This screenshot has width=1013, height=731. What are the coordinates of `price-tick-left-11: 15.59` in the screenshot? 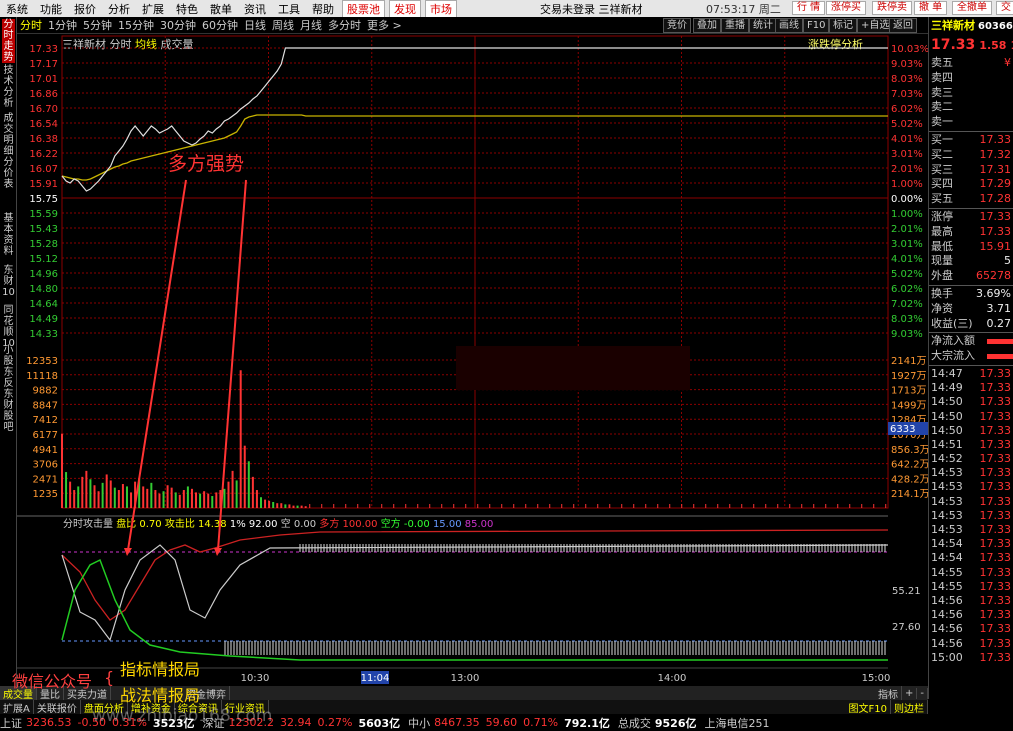 It's located at (43, 214).